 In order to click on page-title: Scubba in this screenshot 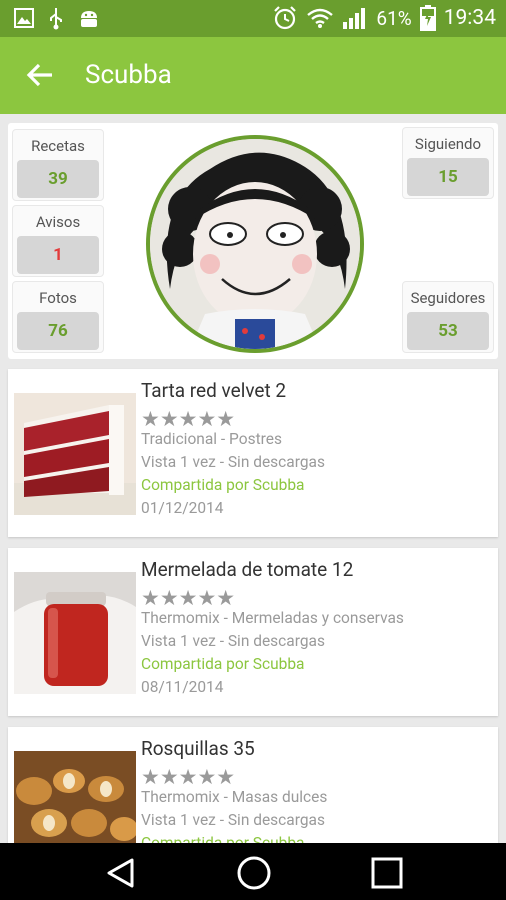, I will do `click(128, 75)`.